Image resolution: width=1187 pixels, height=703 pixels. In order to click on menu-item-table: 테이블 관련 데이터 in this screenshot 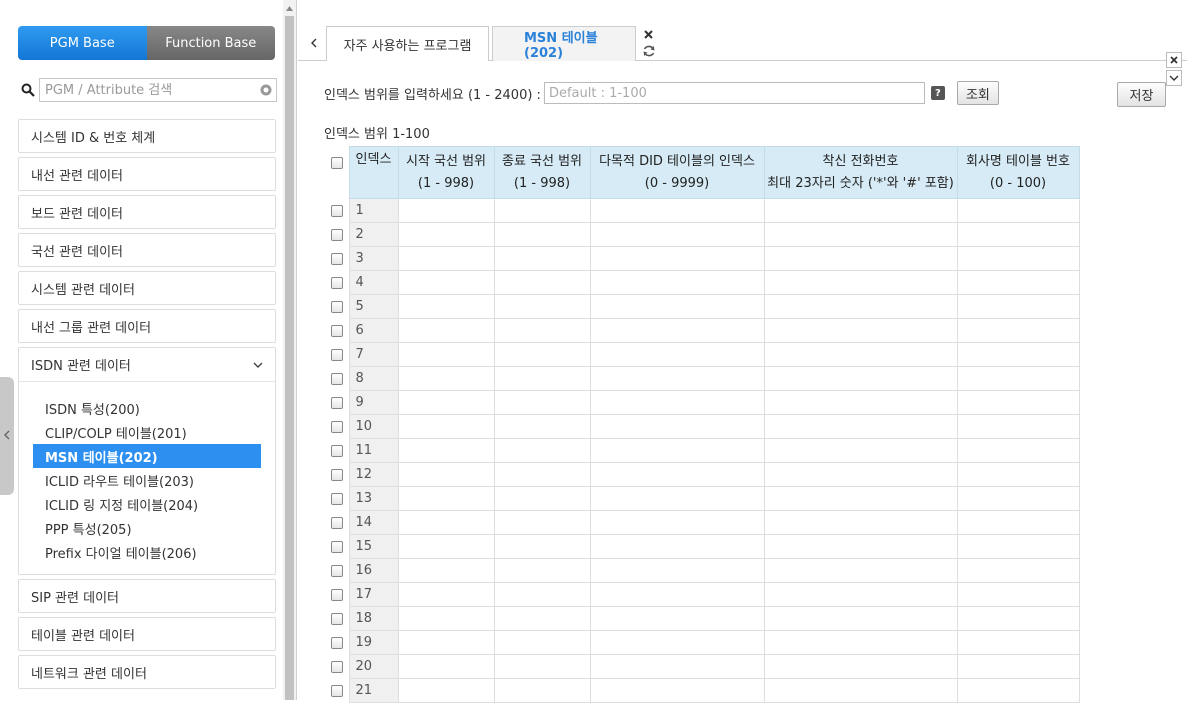, I will do `click(147, 634)`.